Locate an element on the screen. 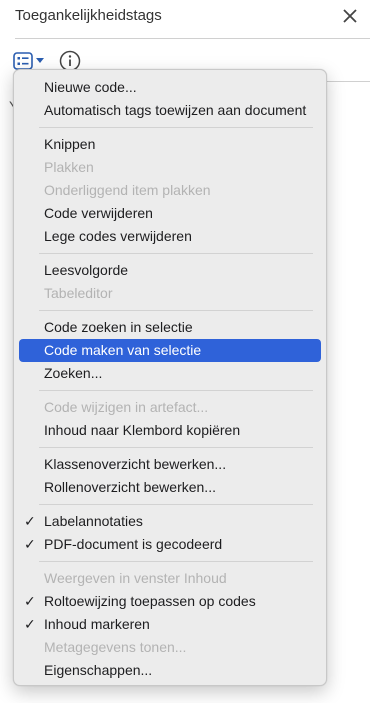  panel-header: Toegankelijkheidstags is located at coordinates (186, 19).